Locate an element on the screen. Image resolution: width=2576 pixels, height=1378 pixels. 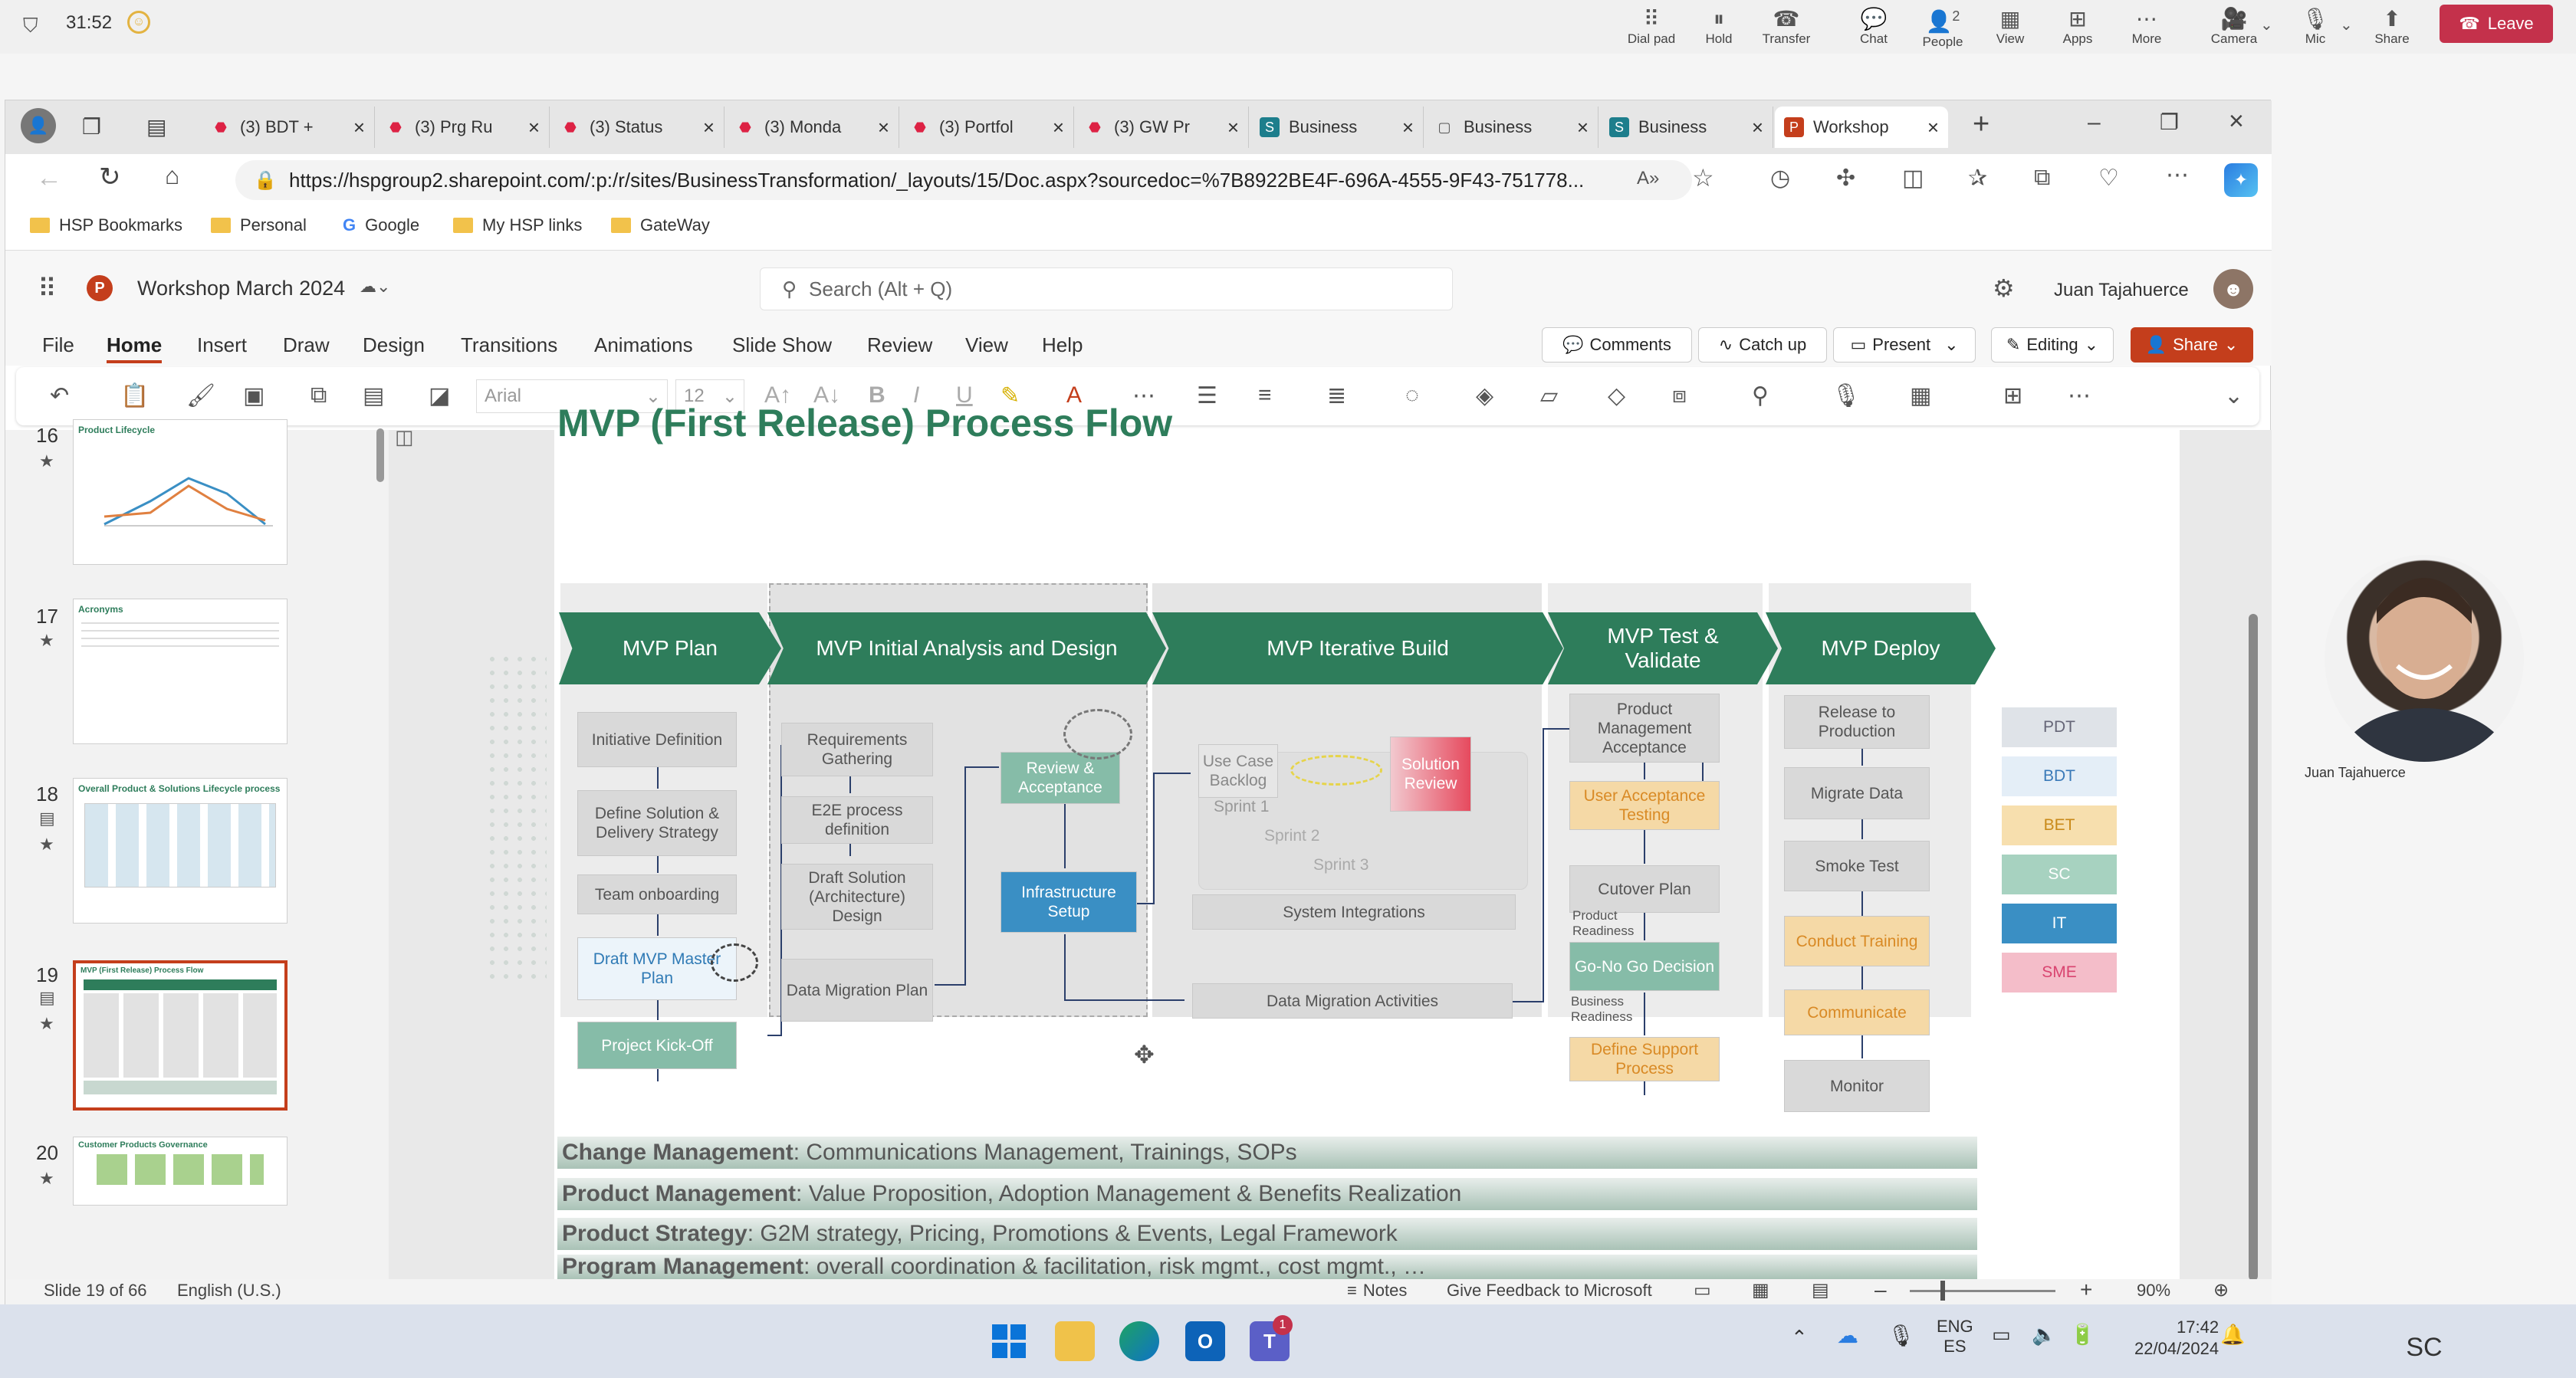
input-language: ENG ES is located at coordinates (1955, 1337).